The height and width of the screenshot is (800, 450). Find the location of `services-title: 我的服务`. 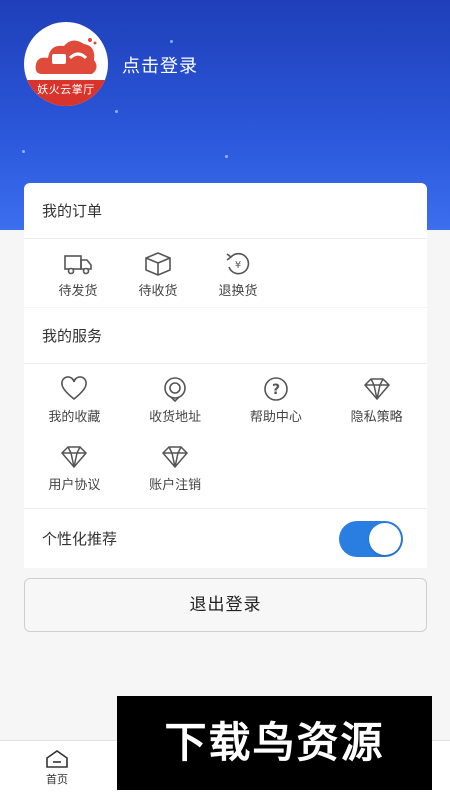

services-title: 我的服务 is located at coordinates (225, 336).